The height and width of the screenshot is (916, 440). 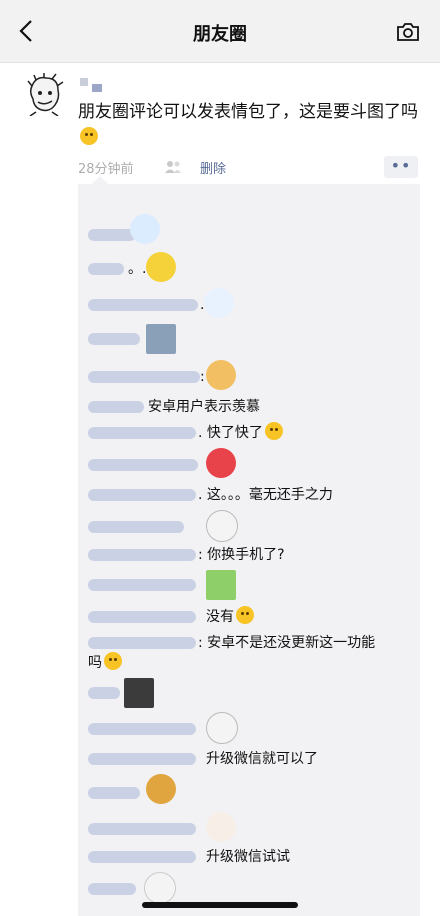 I want to click on comment-text: 吗, so click(x=105, y=663).